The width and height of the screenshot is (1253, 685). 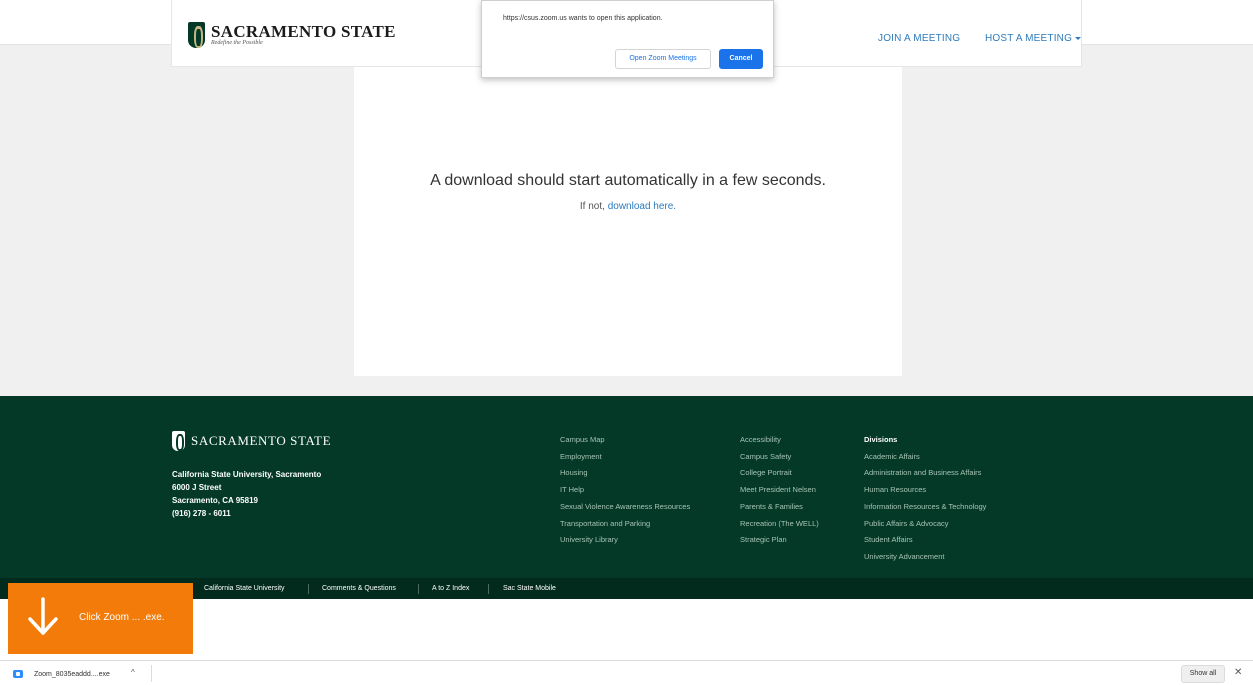 I want to click on address-phone: (916) 278 - 6011, so click(x=201, y=513).